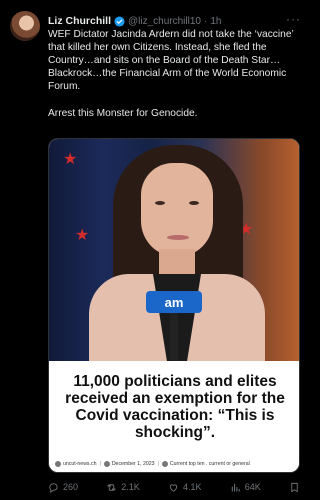 The width and height of the screenshot is (320, 500). What do you see at coordinates (80, 463) in the screenshot?
I see `article-site: uncut-news.ch` at bounding box center [80, 463].